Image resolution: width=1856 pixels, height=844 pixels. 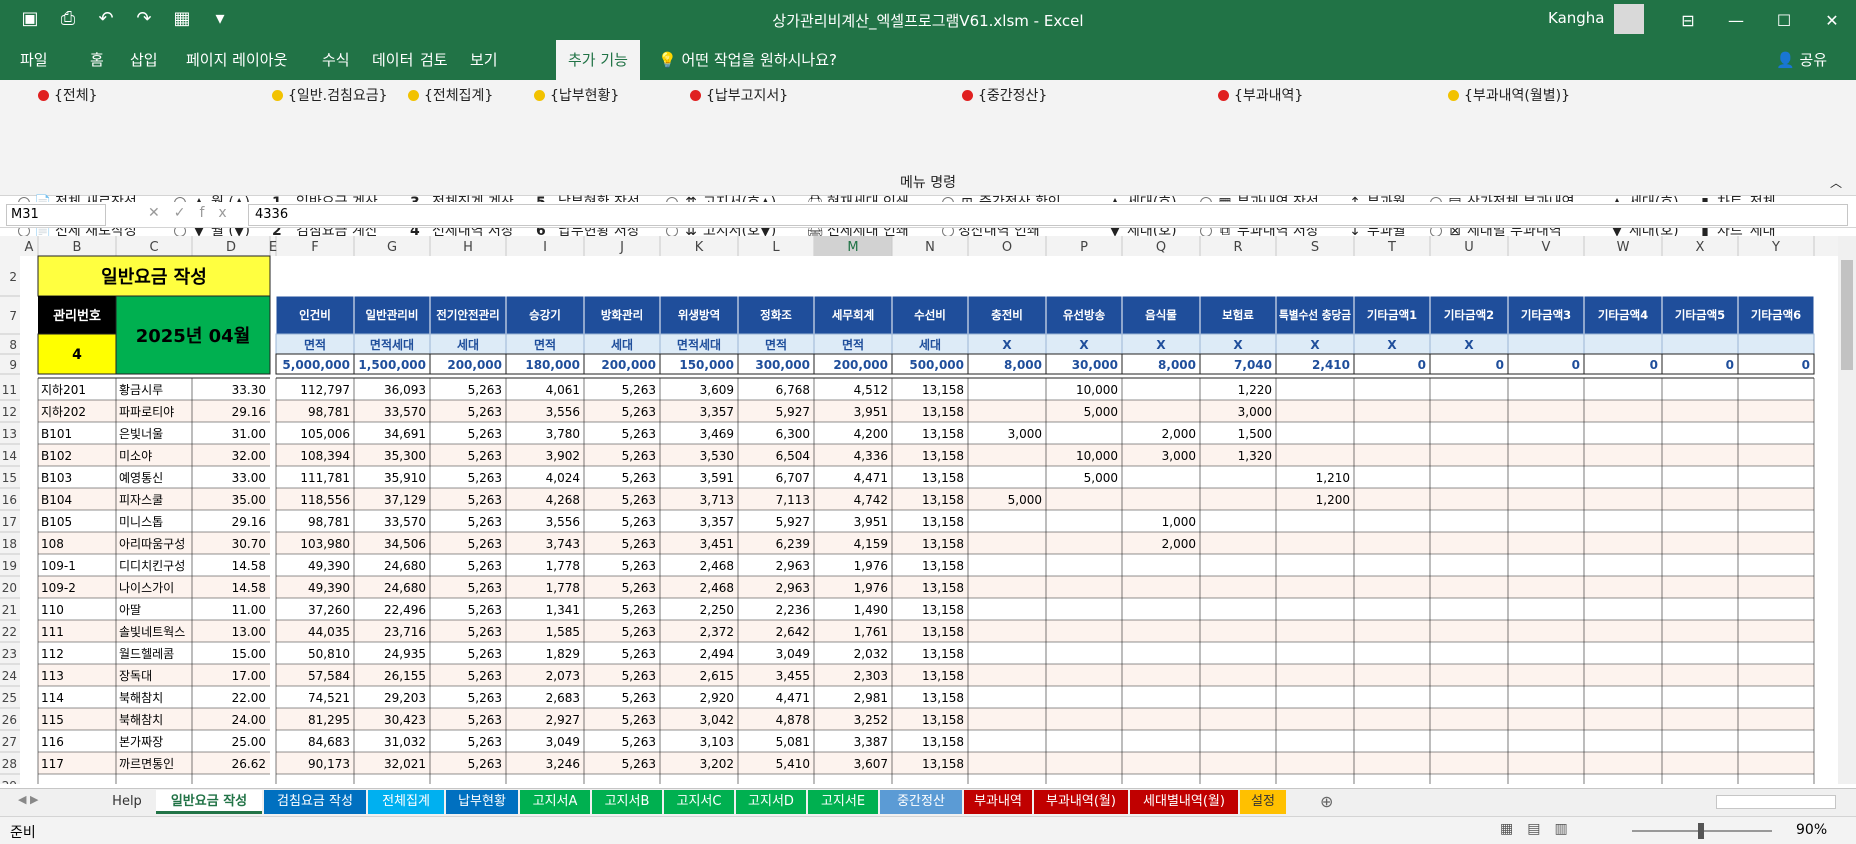 What do you see at coordinates (871, 742) in the screenshot?
I see `fee-value: 3,387` at bounding box center [871, 742].